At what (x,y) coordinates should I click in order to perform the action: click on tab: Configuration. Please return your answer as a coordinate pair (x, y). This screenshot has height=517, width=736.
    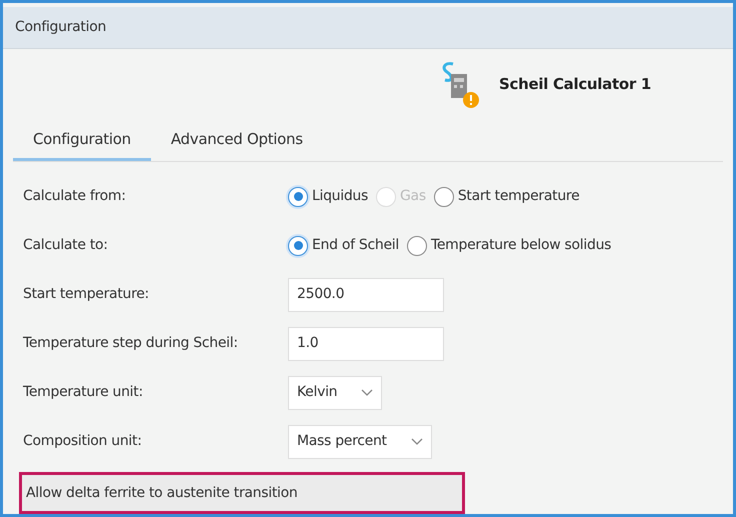
    Looking at the image, I should click on (82, 140).